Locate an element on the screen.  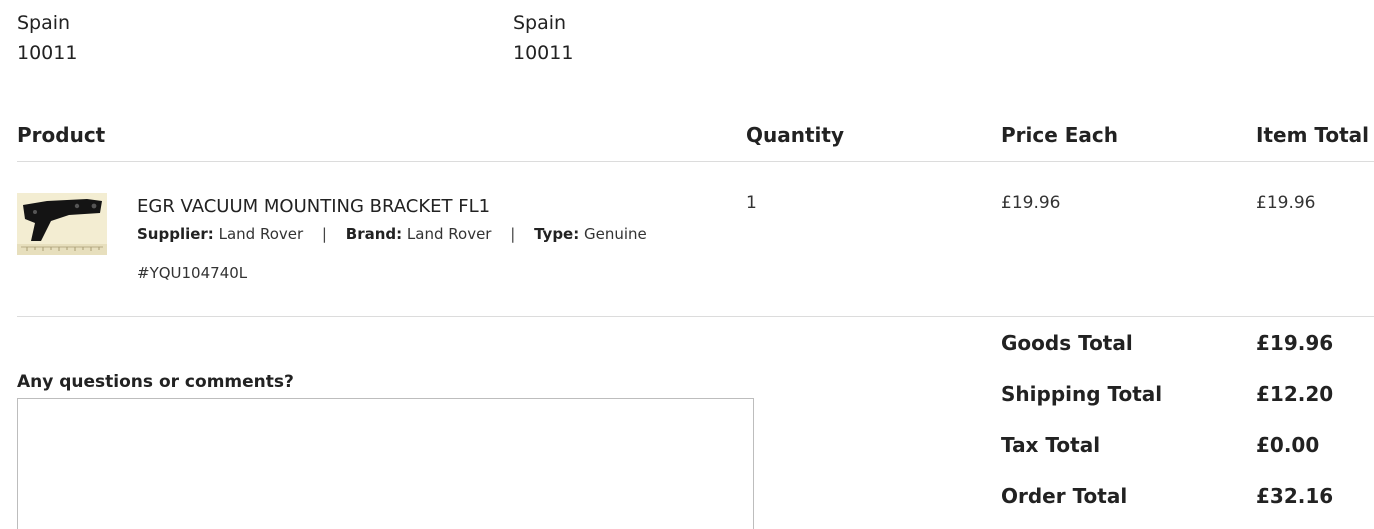
item-quantity: 1 is located at coordinates (751, 203).